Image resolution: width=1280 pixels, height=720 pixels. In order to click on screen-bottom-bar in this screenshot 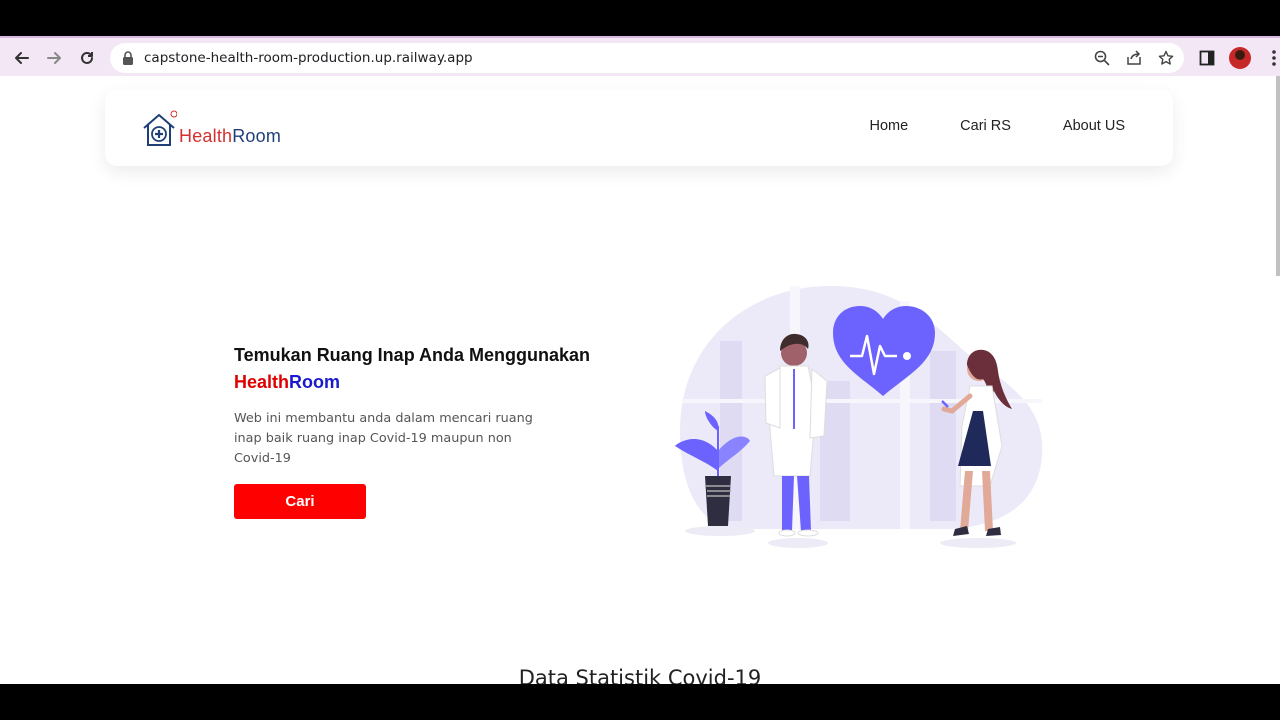, I will do `click(640, 702)`.